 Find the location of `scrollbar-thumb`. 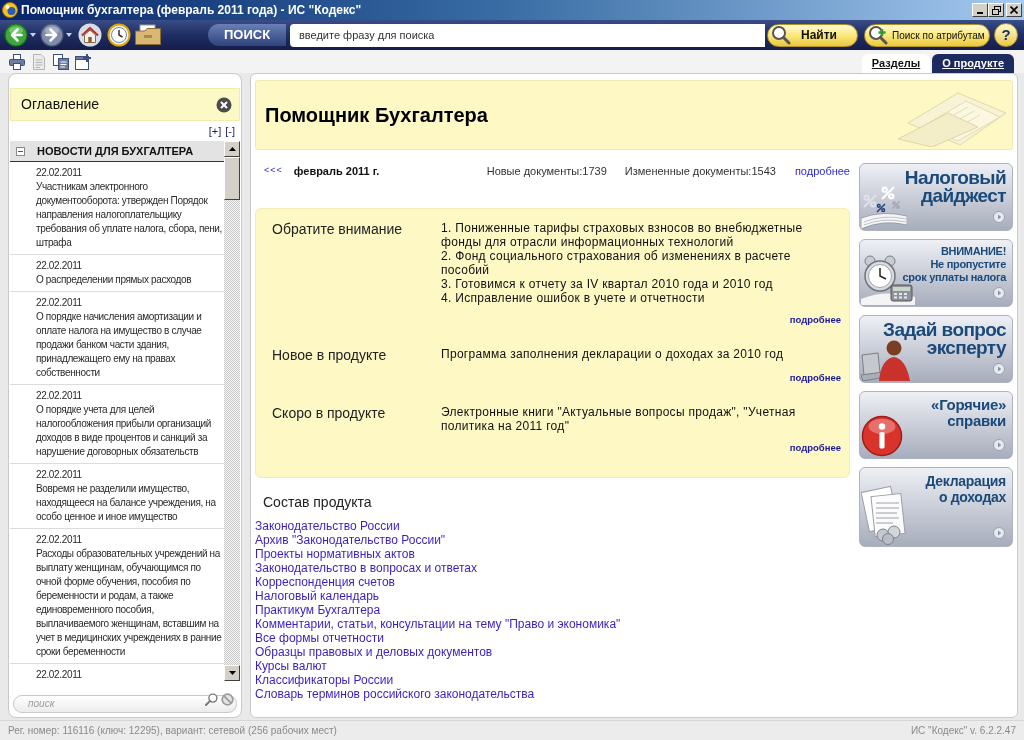

scrollbar-thumb is located at coordinates (232, 178).